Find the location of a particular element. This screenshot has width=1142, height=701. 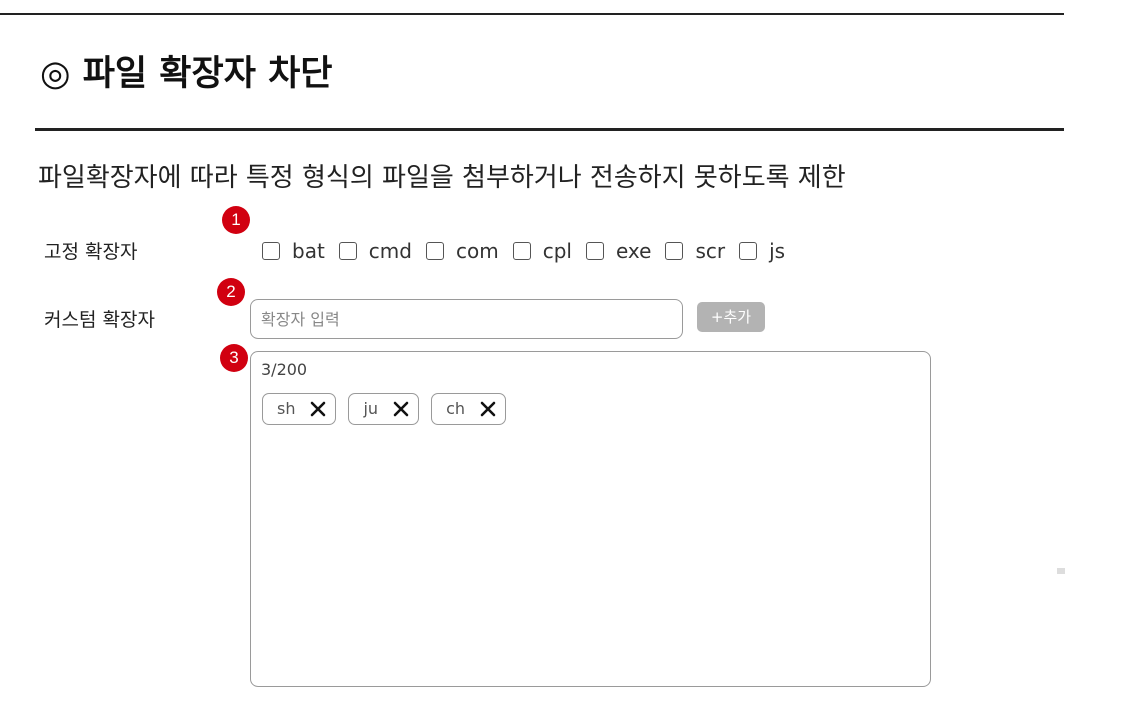

page-description: 파일확장자에 따라 특정 형식의 파일을 첨부하거나 전송하지 못하도록 제한 is located at coordinates (442, 178).